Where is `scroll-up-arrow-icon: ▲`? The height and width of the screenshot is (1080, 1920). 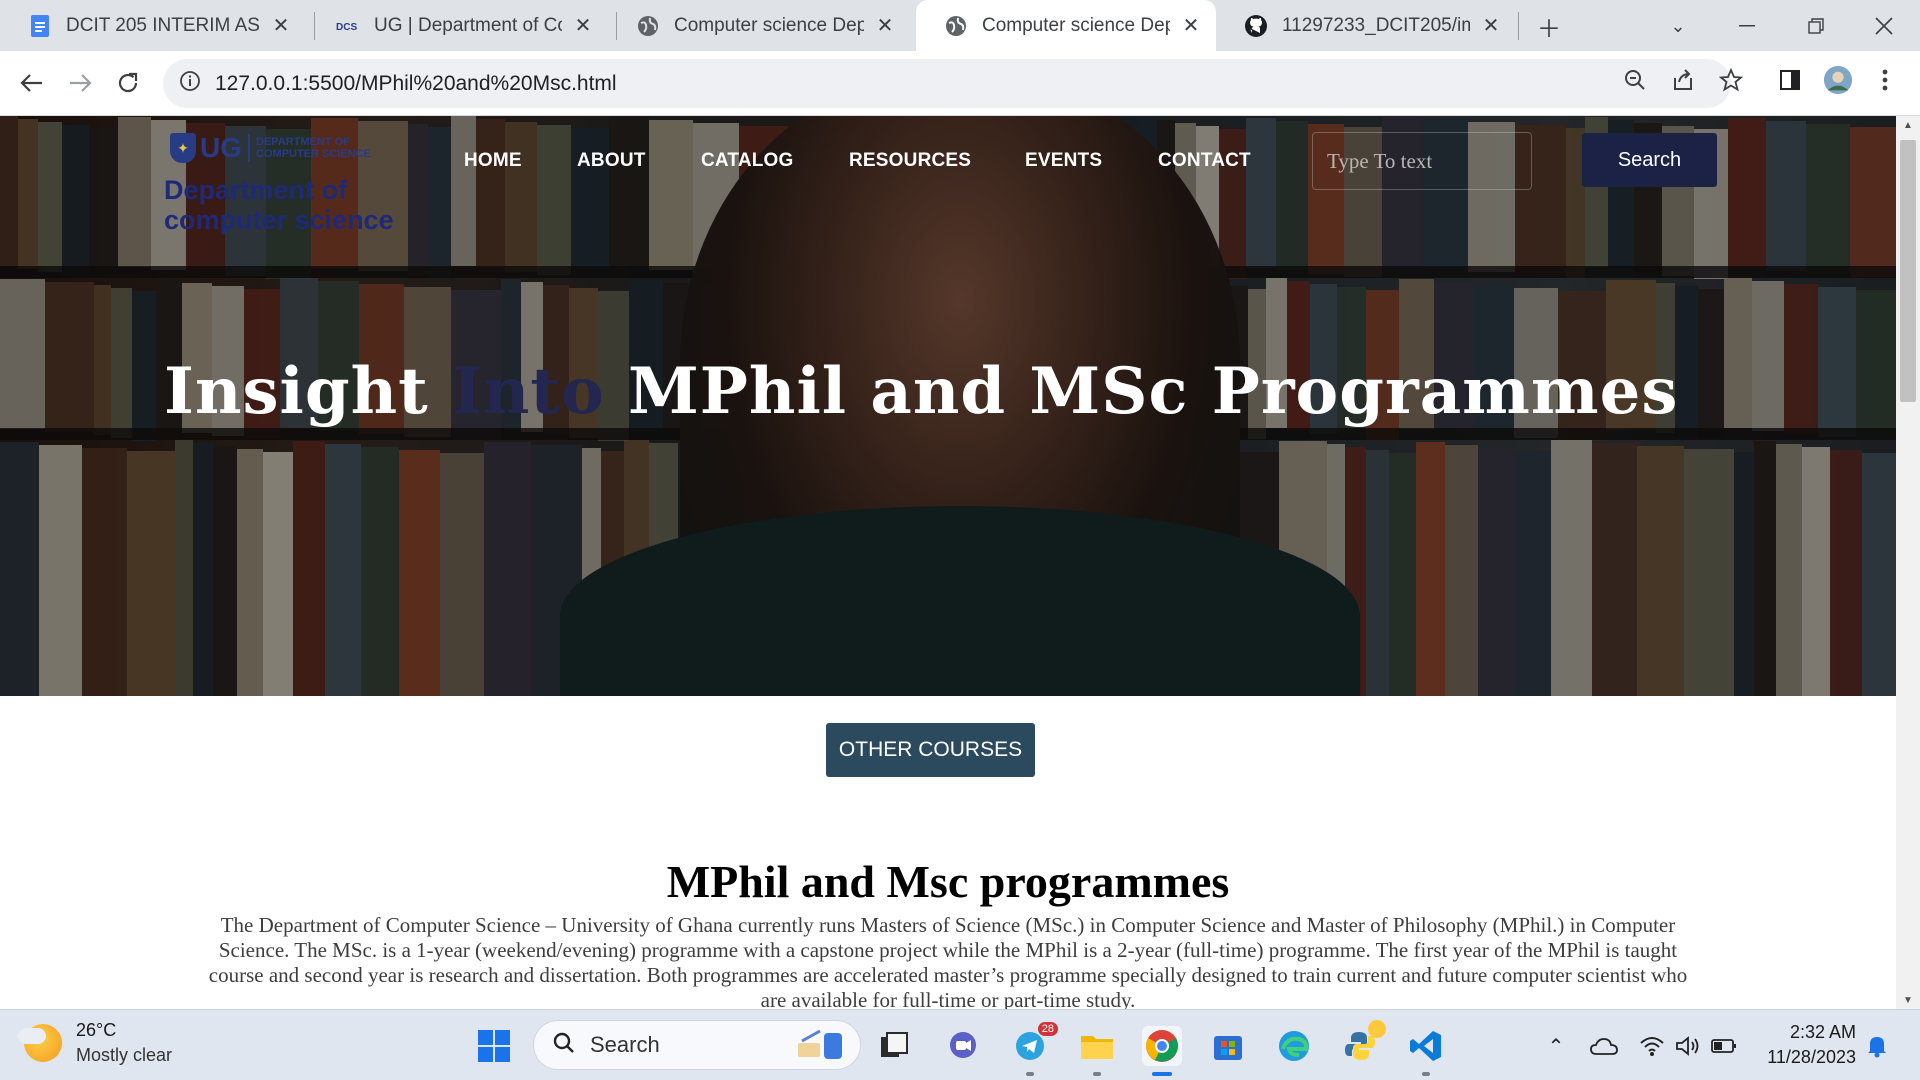 scroll-up-arrow-icon: ▲ is located at coordinates (1908, 125).